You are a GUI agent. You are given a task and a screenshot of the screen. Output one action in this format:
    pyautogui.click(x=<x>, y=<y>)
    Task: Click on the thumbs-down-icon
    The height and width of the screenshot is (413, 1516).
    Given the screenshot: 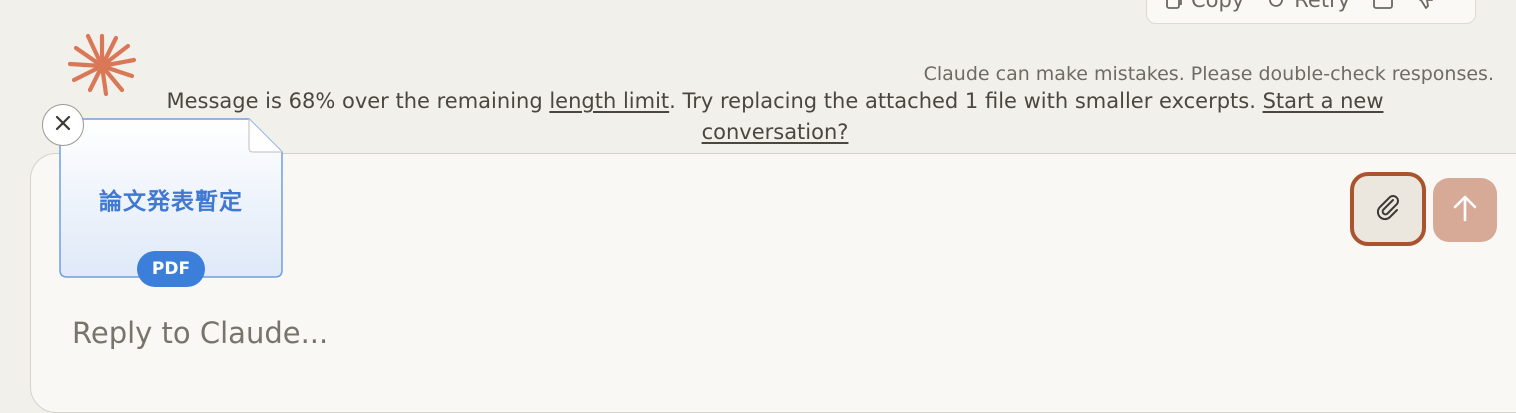 What is the action you would take?
    pyautogui.click(x=1426, y=5)
    